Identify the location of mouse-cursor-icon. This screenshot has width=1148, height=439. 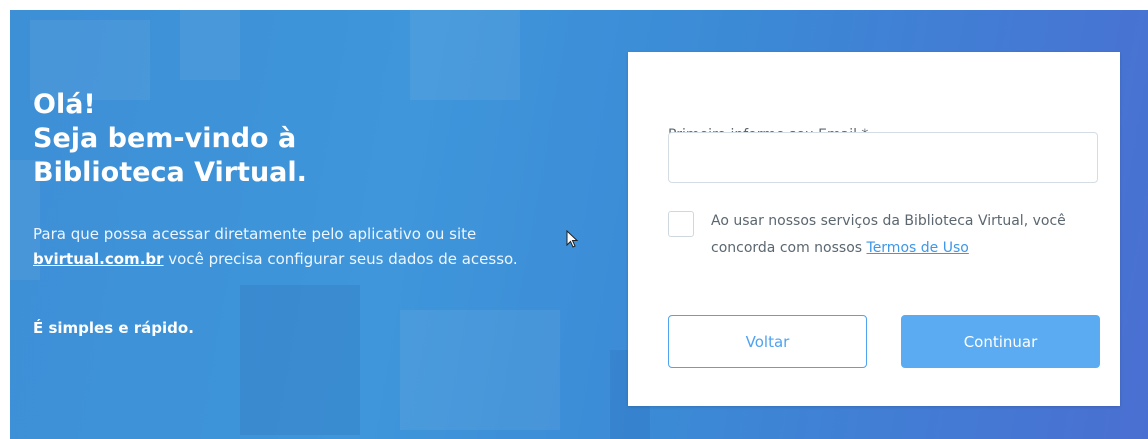
(572, 239).